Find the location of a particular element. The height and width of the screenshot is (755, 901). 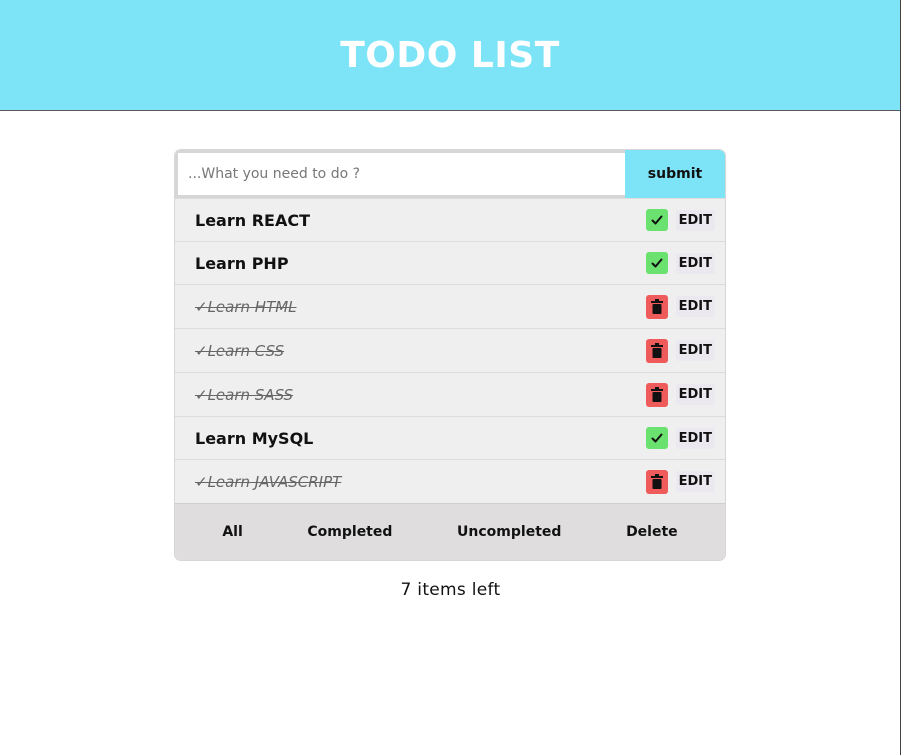

filter-bar: All Completed Uncompleted Delete is located at coordinates (450, 531).